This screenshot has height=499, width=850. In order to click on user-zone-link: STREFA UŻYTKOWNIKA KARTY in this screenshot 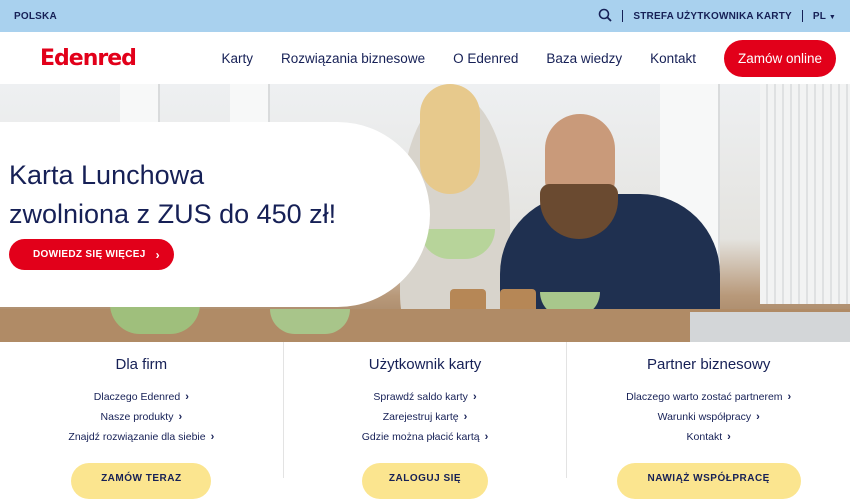, I will do `click(712, 16)`.